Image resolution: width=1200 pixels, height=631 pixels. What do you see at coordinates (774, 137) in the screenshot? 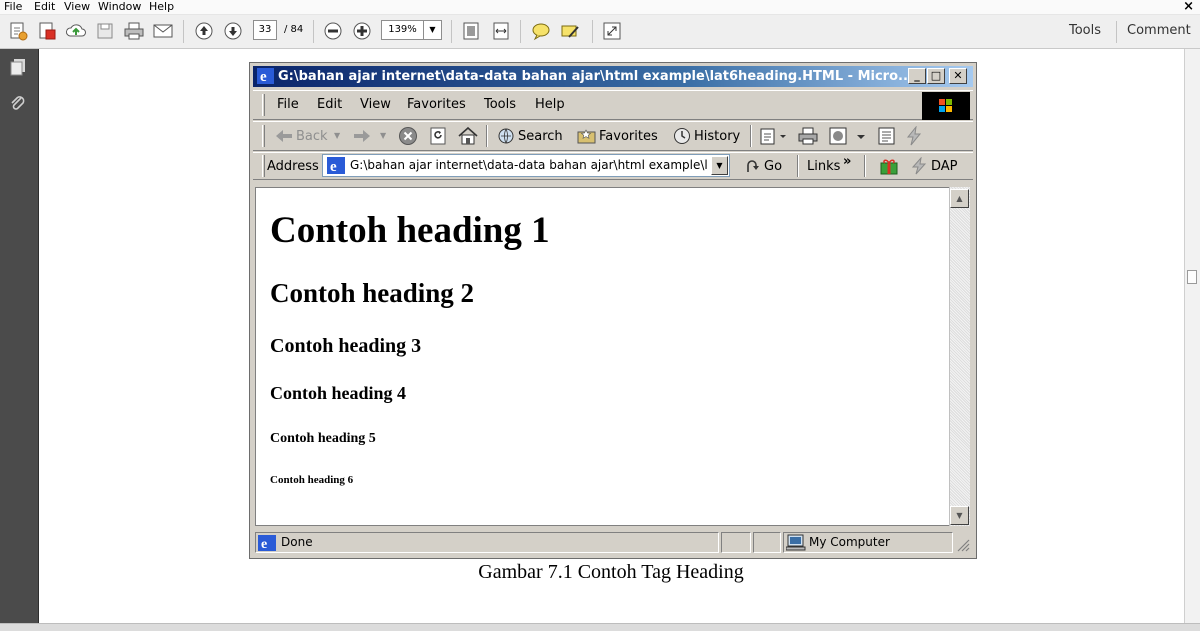
I see `mail-icon` at bounding box center [774, 137].